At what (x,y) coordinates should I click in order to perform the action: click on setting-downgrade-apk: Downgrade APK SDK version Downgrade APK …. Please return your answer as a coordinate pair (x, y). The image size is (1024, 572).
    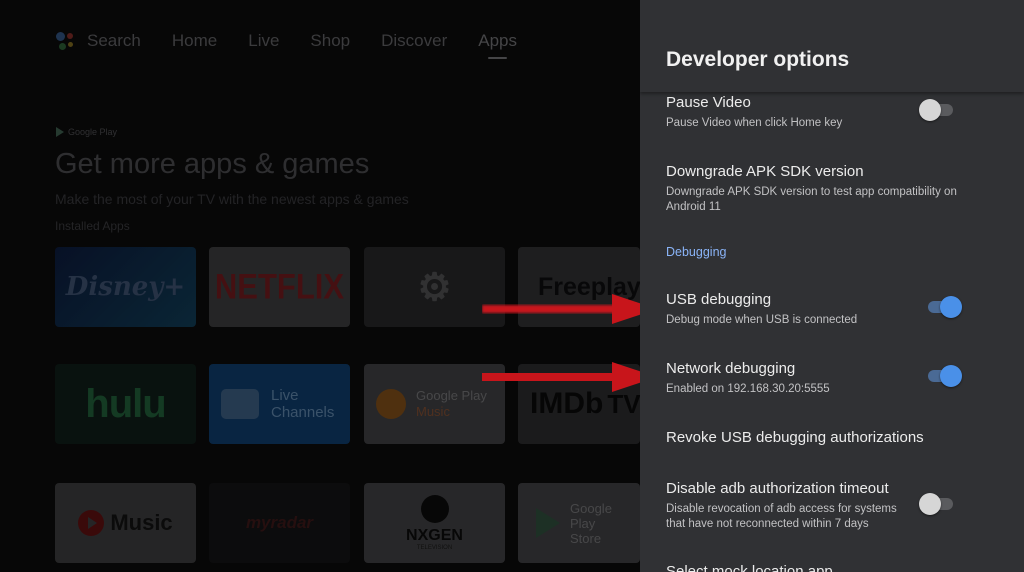
    Looking at the image, I should click on (831, 189).